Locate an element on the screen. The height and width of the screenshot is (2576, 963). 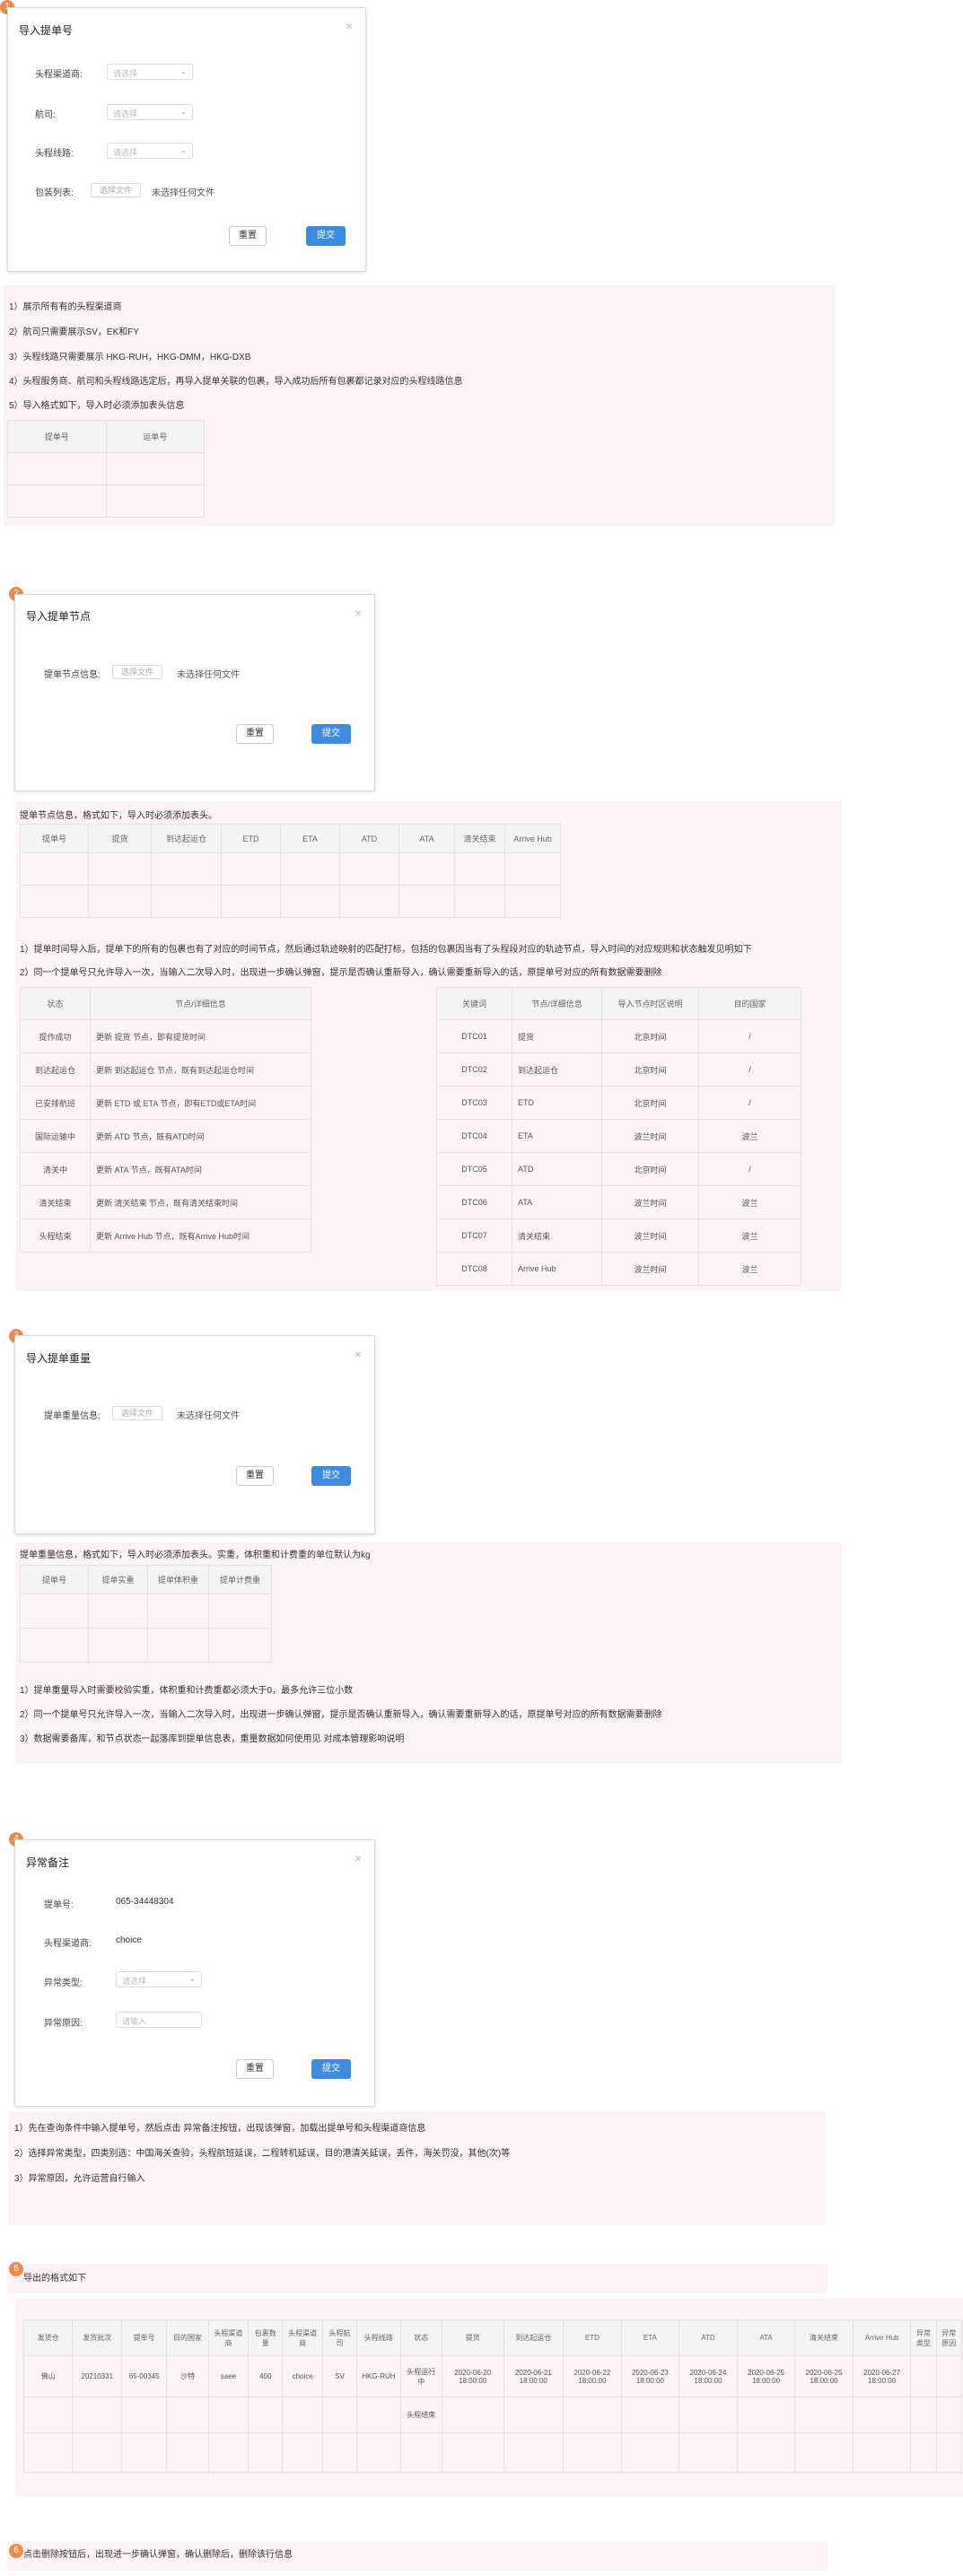
table-cell: DTC05 is located at coordinates (474, 1169).